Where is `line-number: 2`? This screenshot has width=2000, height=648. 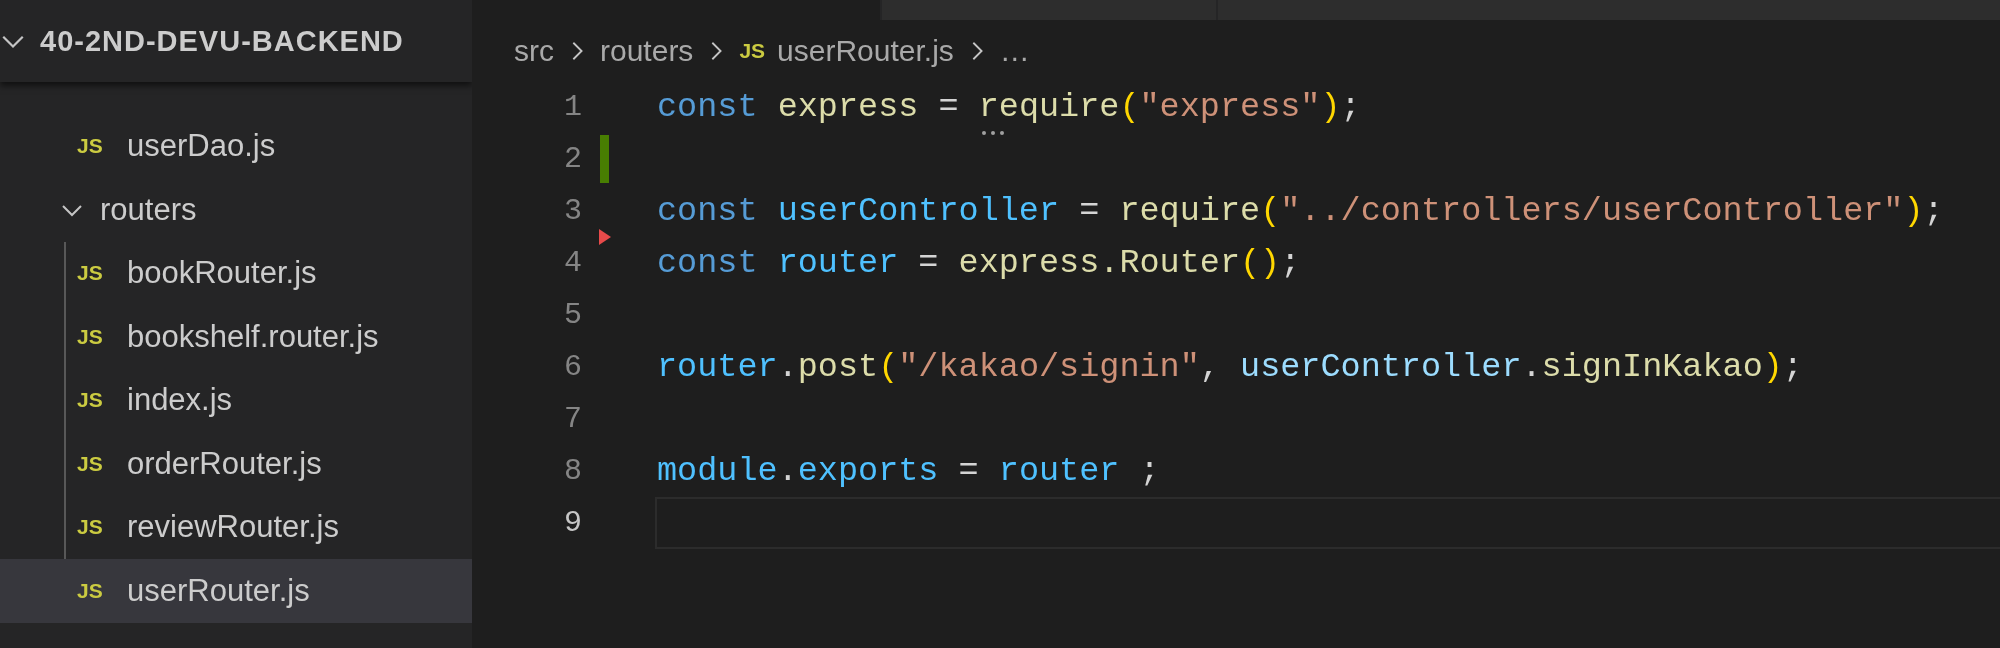 line-number: 2 is located at coordinates (572, 159).